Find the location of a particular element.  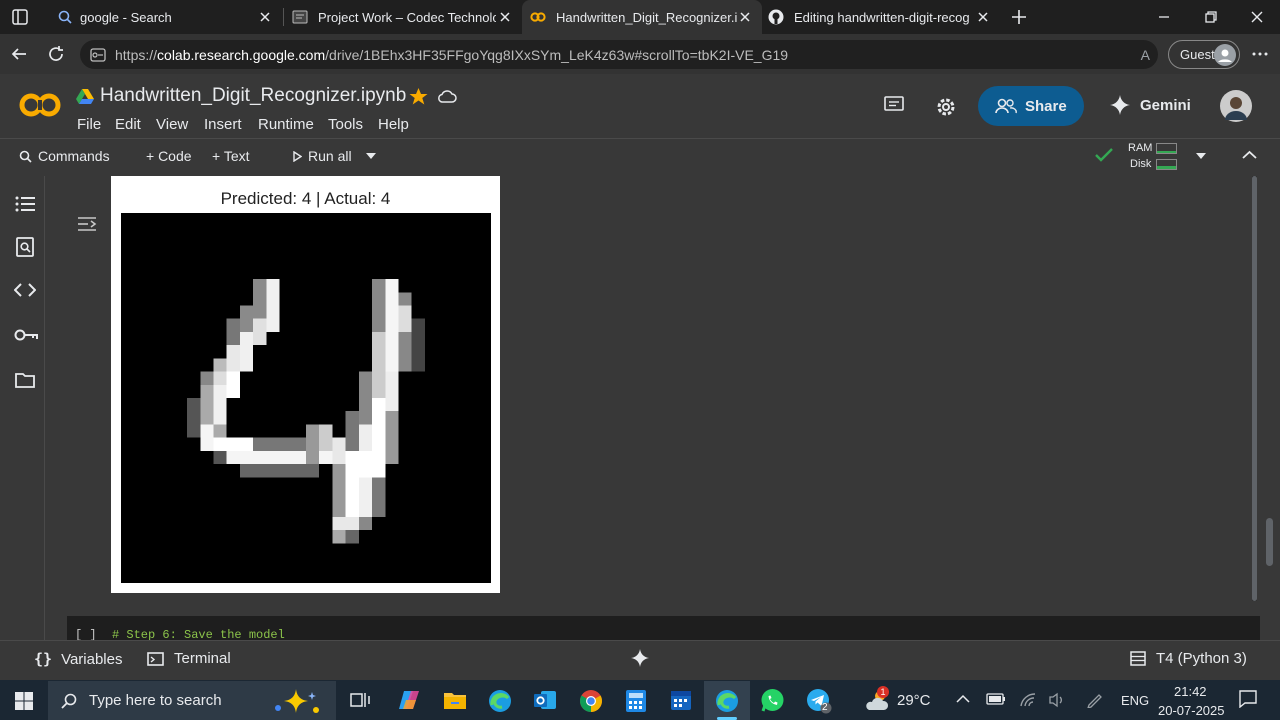

minimize-icon is located at coordinates (1164, 17).